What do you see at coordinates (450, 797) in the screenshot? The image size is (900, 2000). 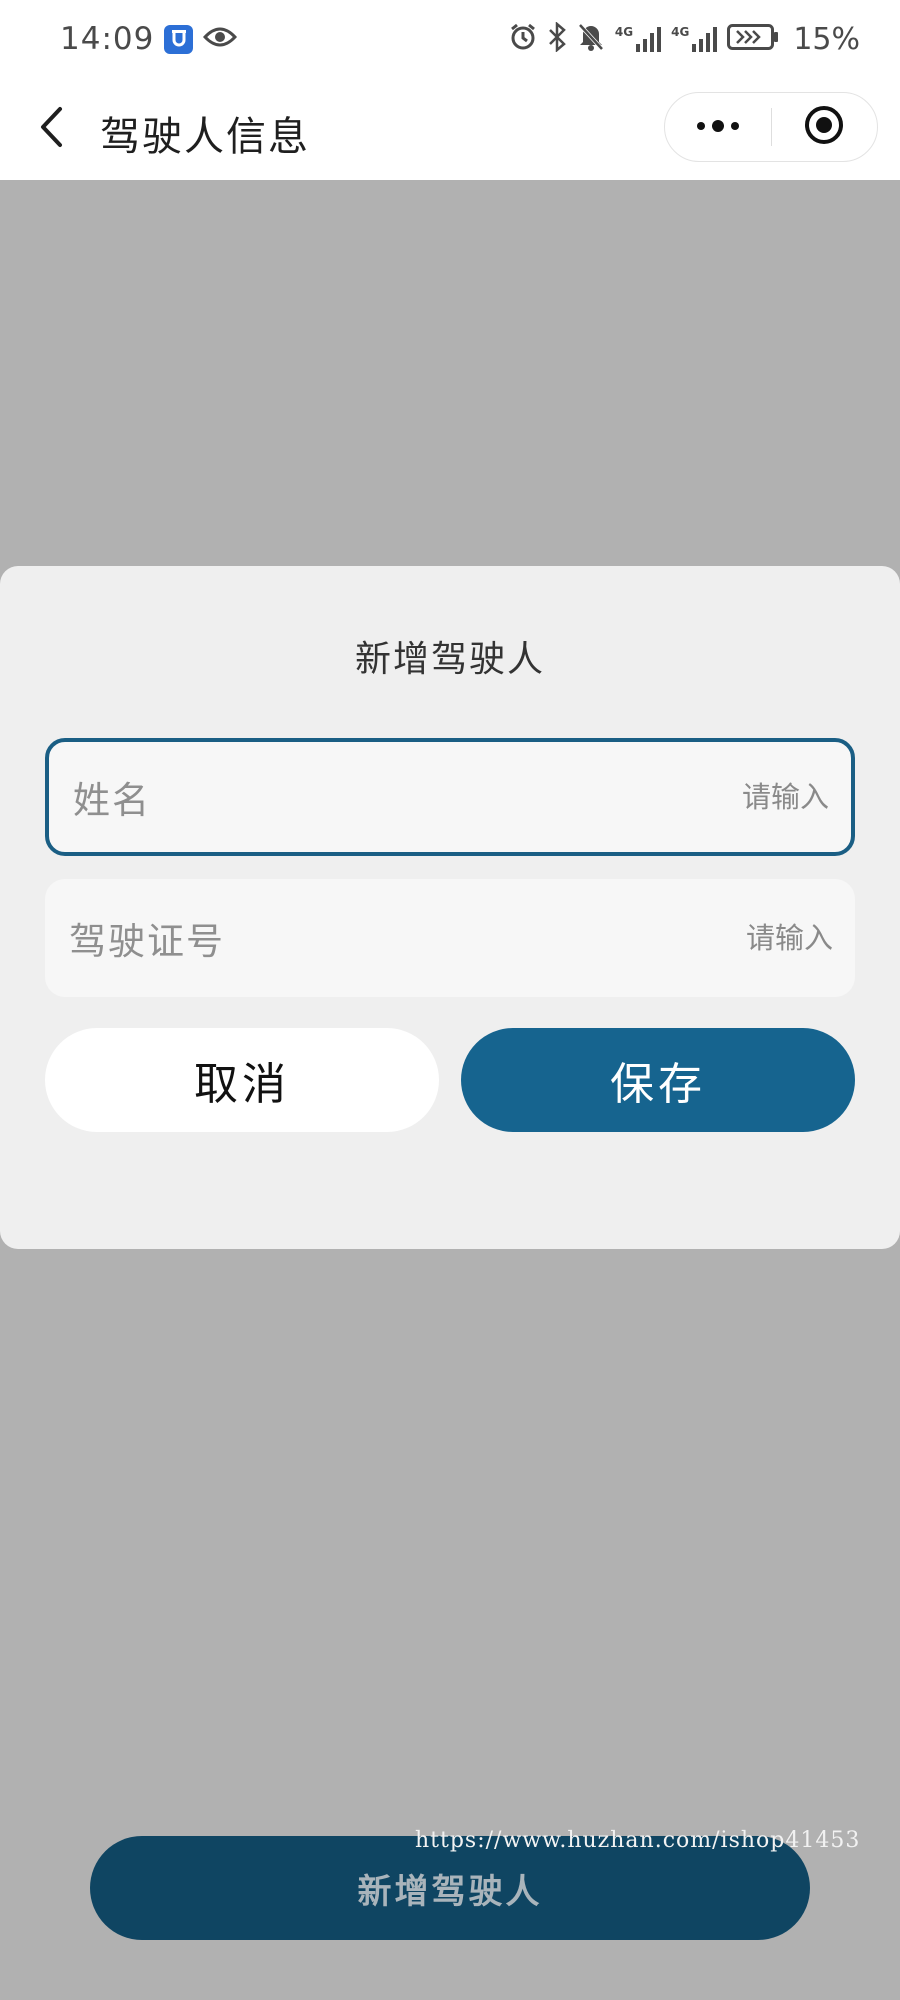 I see `name-field: 姓名` at bounding box center [450, 797].